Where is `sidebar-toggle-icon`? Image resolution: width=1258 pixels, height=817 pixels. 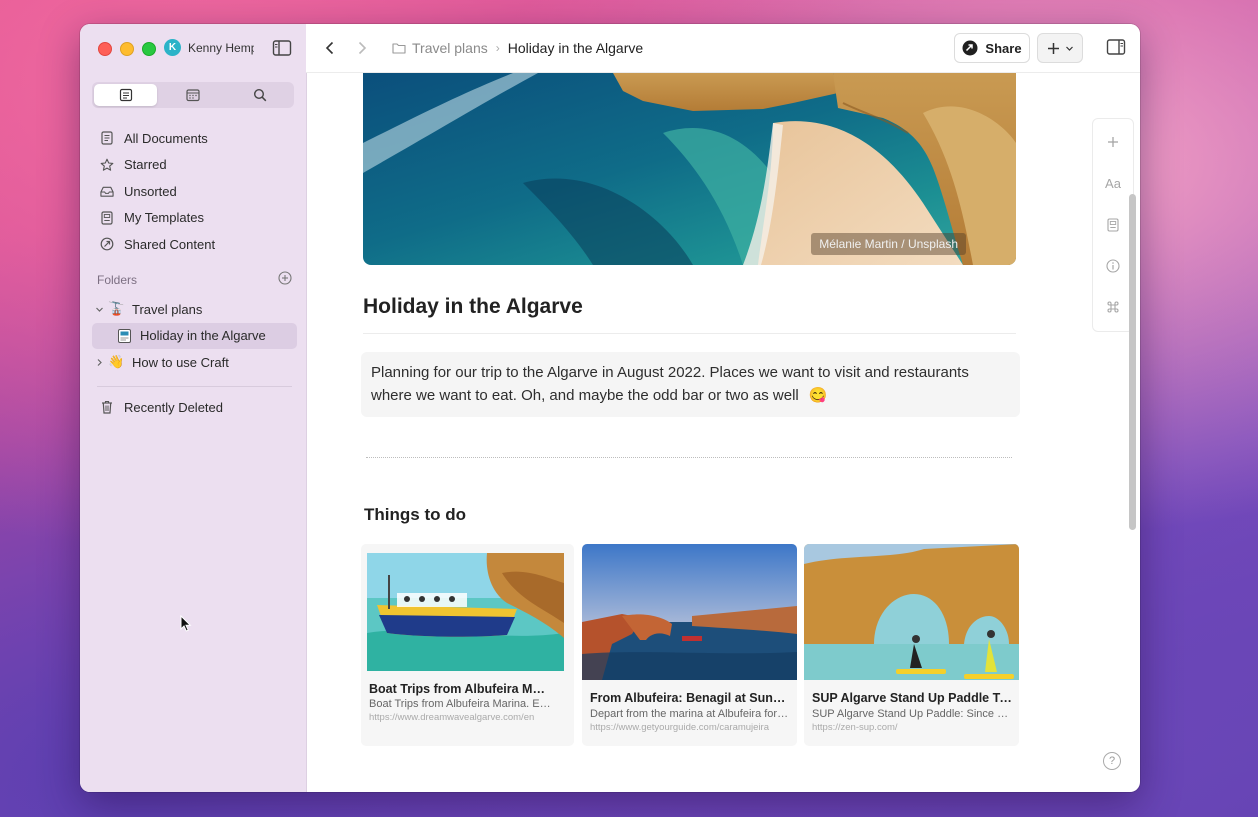
sidebar-toggle-icon is located at coordinates (282, 48).